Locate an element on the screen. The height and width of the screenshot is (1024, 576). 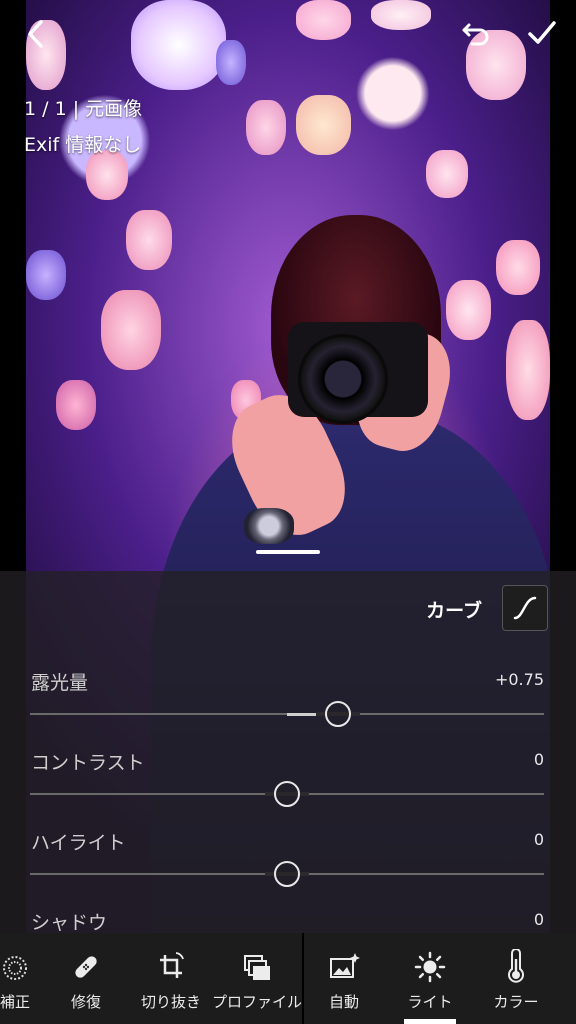
undo-icon is located at coordinates (475, 34).